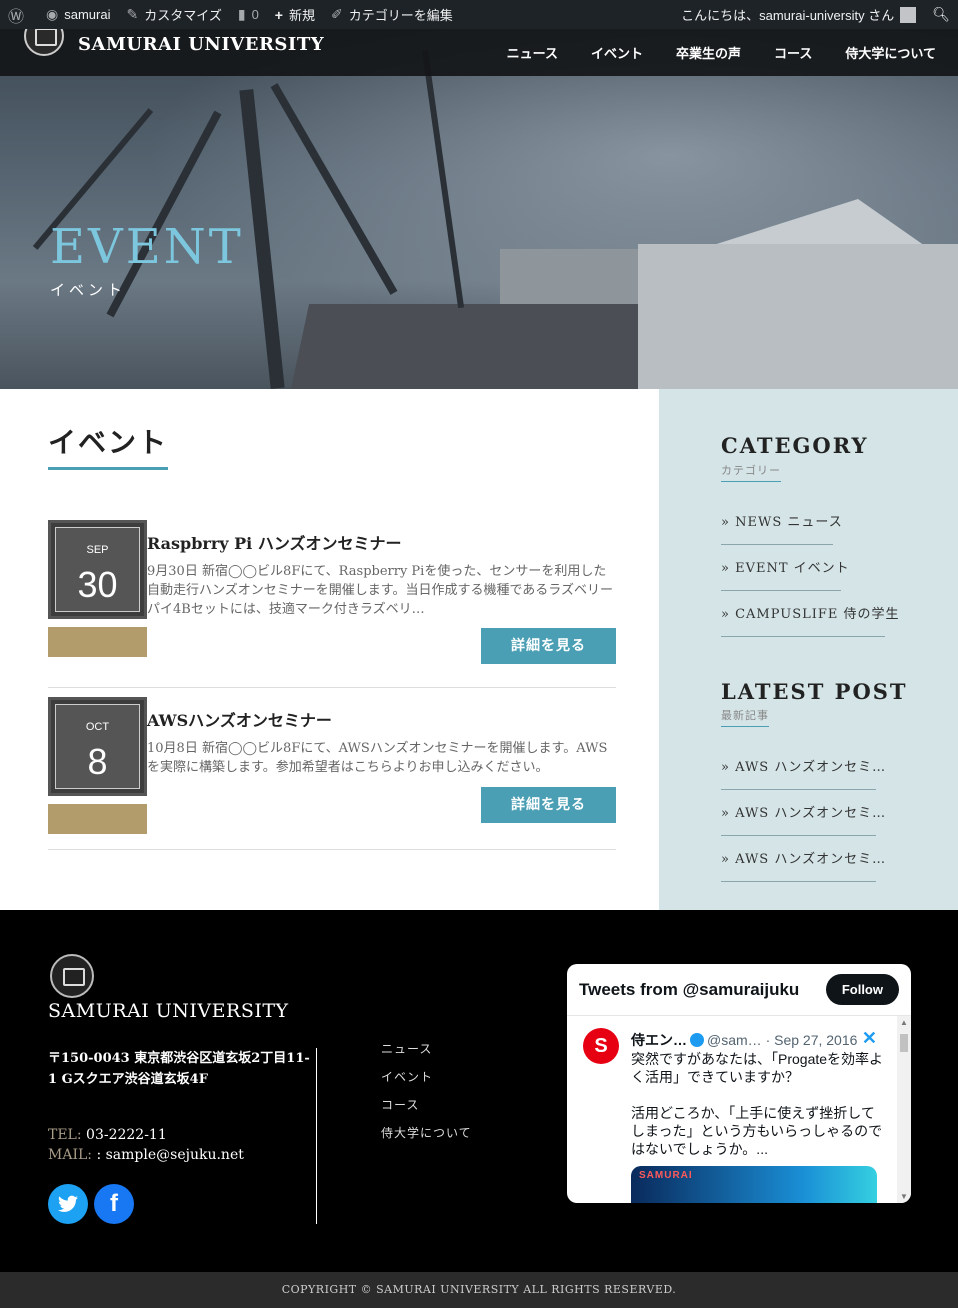 This screenshot has width=958, height=1308. I want to click on latest-post-heading: LATEST POST, so click(814, 691).